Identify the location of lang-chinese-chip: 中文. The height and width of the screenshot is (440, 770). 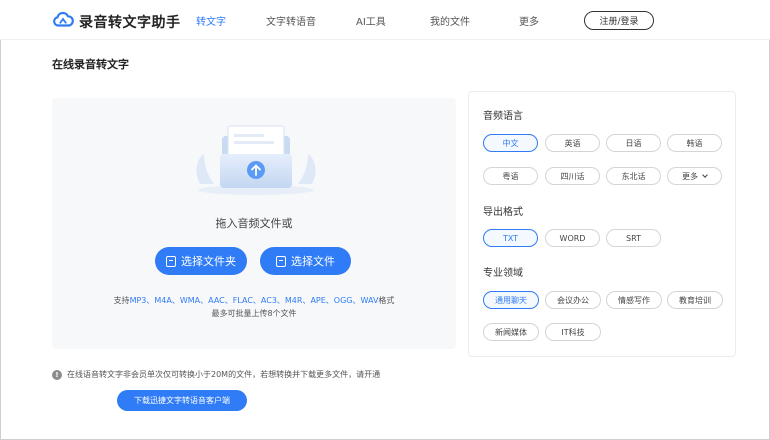
(510, 143).